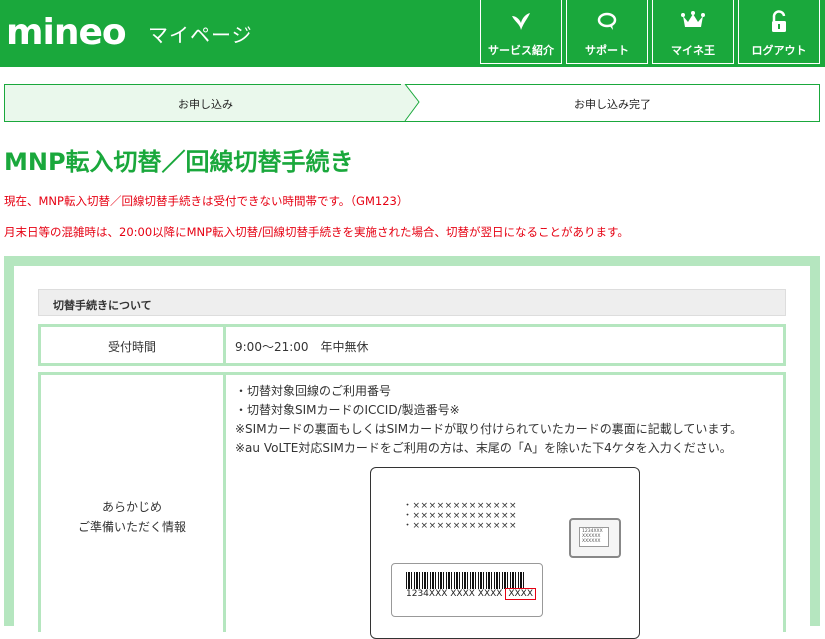 This screenshot has height=639, width=825. What do you see at coordinates (520, 594) in the screenshot?
I see `iccid-highlight: XXXX` at bounding box center [520, 594].